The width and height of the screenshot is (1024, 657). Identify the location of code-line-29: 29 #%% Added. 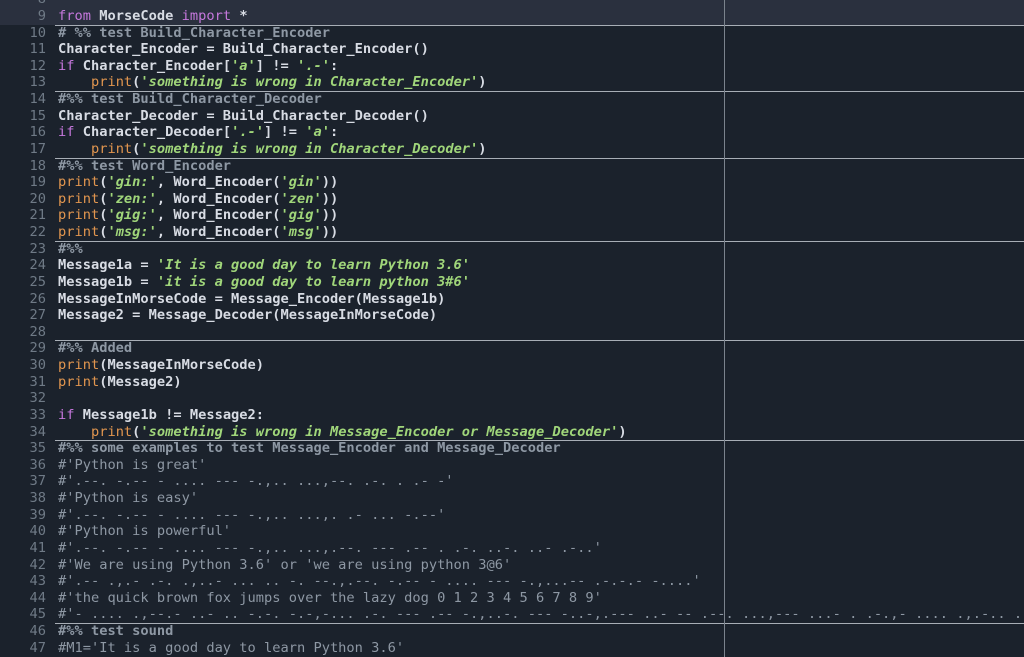
(512, 348).